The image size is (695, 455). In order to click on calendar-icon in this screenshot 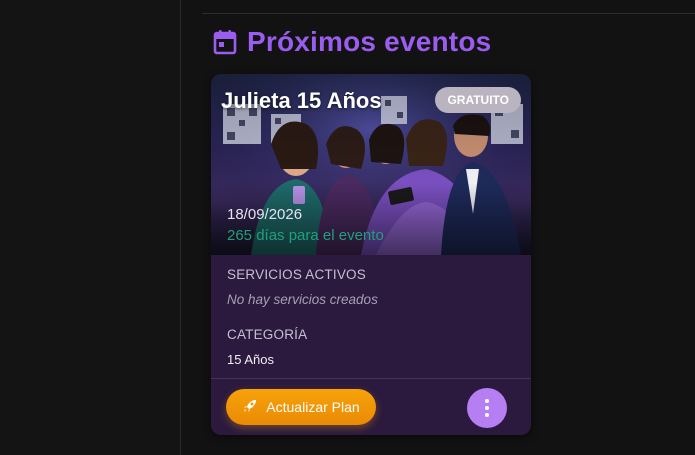, I will do `click(225, 42)`.